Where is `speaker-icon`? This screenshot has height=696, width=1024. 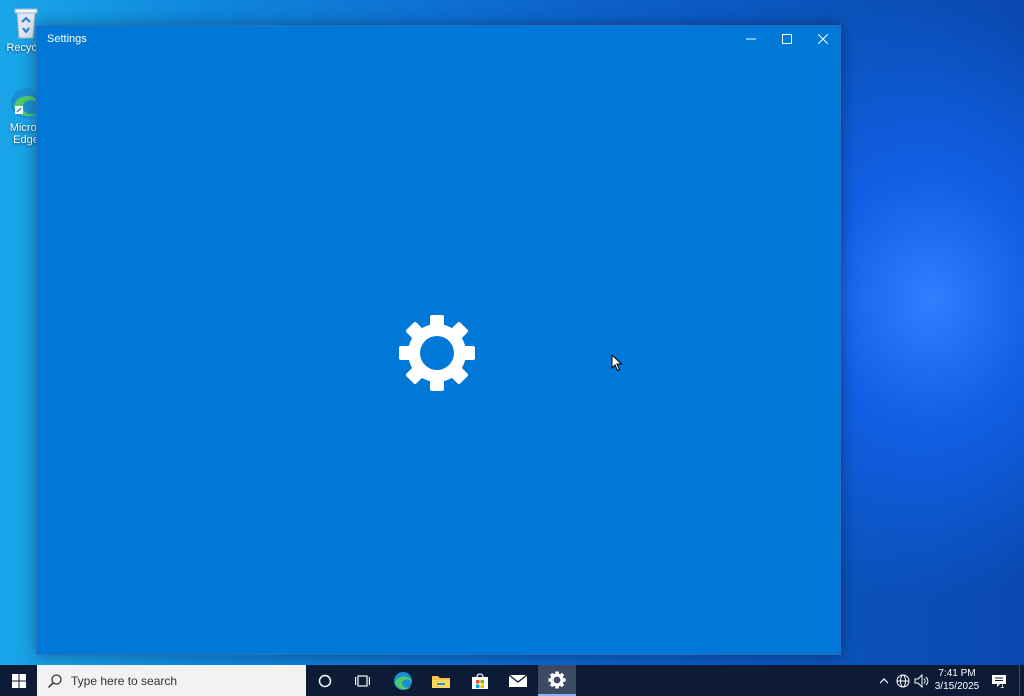 speaker-icon is located at coordinates (921, 680).